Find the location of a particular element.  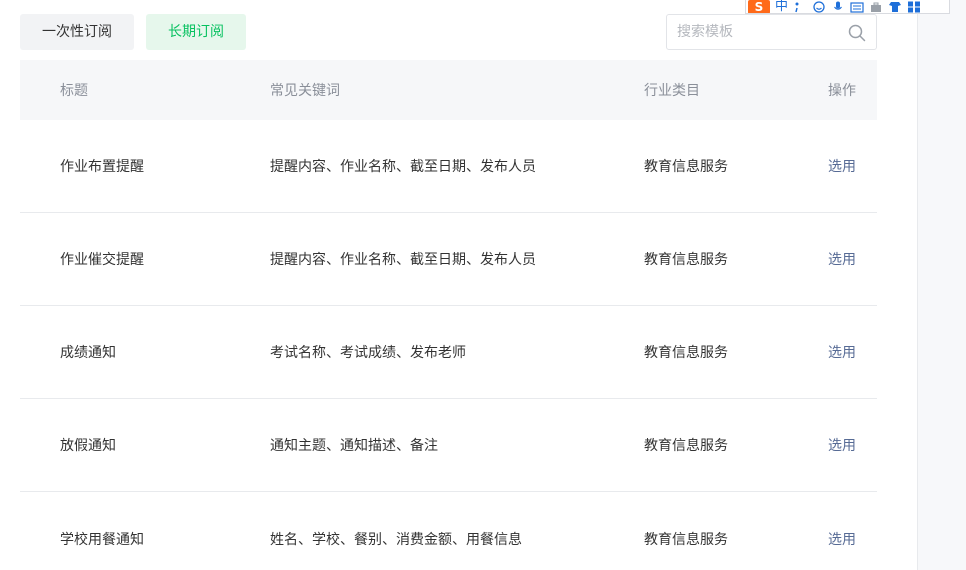

toolbox-icon is located at coordinates (876, 7).